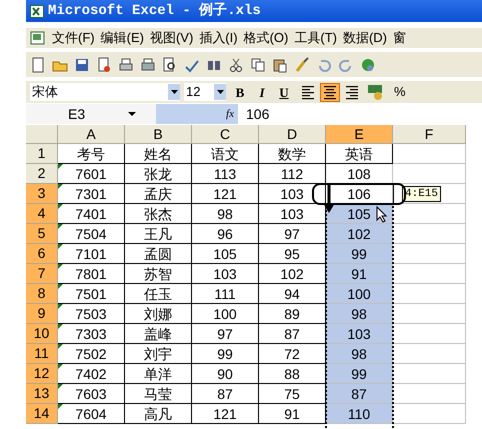  What do you see at coordinates (158, 334) in the screenshot?
I see `table-cell: 盖峰` at bounding box center [158, 334].